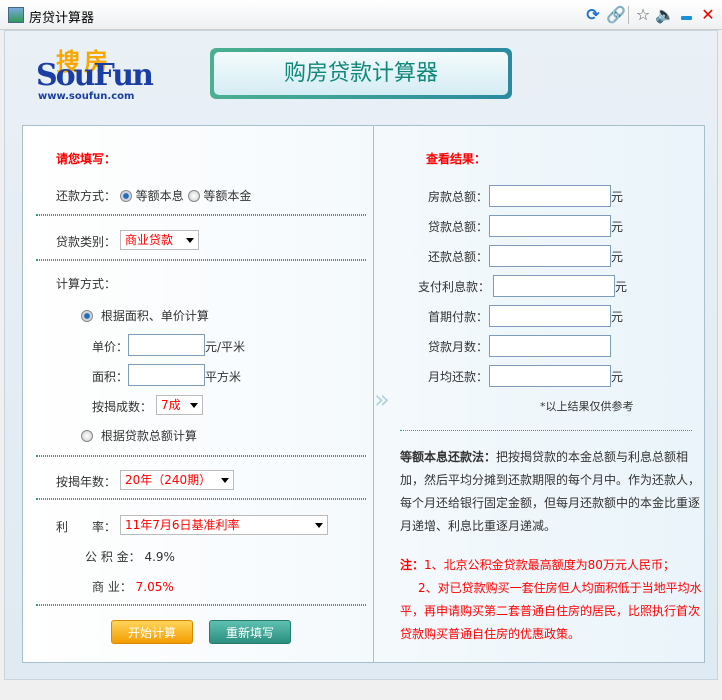 Image resolution: width=722 pixels, height=700 pixels. I want to click on years-value: 20年（240期）, so click(168, 480).